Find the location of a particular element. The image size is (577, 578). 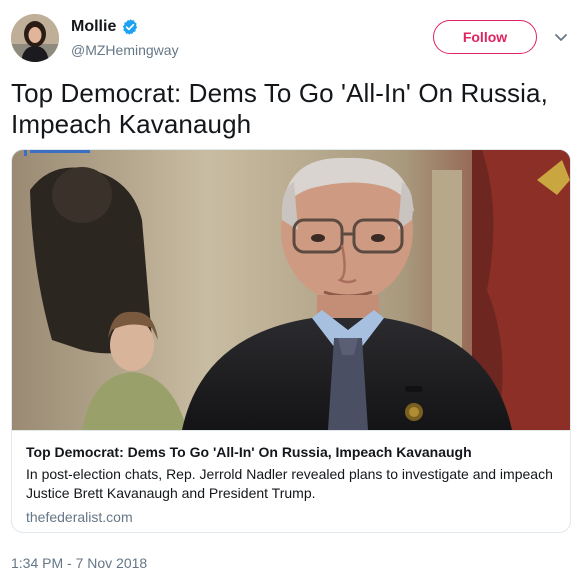

avatar is located at coordinates (35, 38).